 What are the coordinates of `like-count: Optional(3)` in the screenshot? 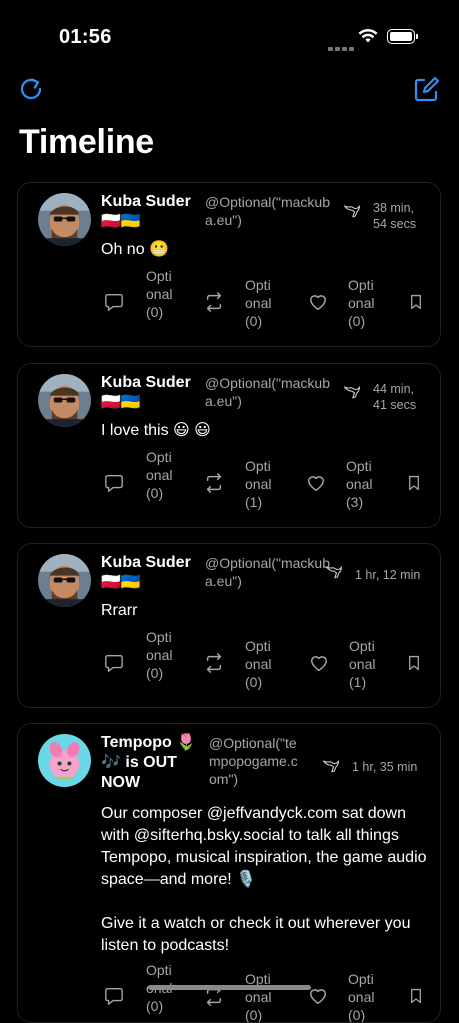 It's located at (359, 484).